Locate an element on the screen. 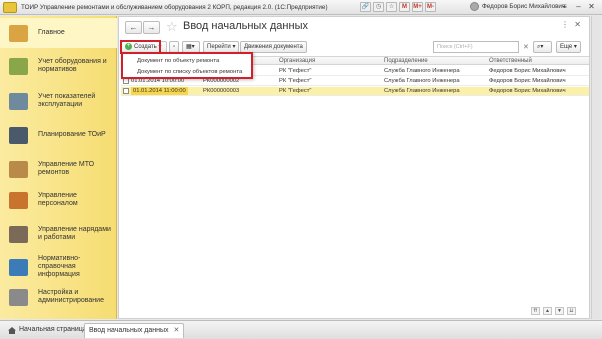 The width and height of the screenshot is (602, 339). section-equipment: Учет оборудования и нормативов is located at coordinates (58, 66).